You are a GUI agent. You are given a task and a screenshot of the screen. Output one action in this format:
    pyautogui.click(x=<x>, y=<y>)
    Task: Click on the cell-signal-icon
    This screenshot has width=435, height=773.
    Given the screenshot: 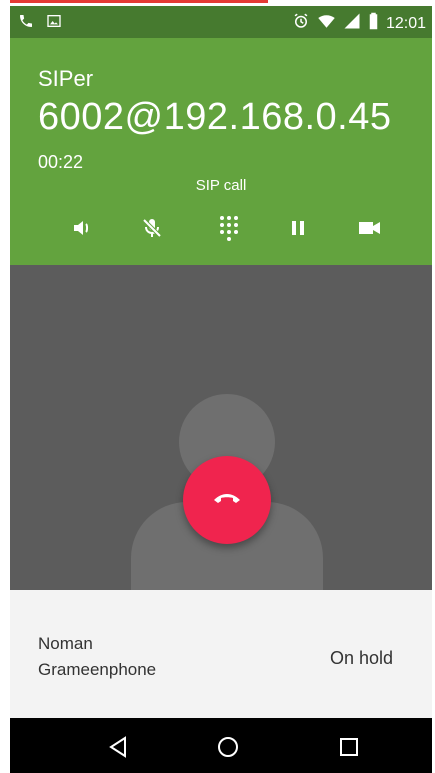 What is the action you would take?
    pyautogui.click(x=352, y=23)
    